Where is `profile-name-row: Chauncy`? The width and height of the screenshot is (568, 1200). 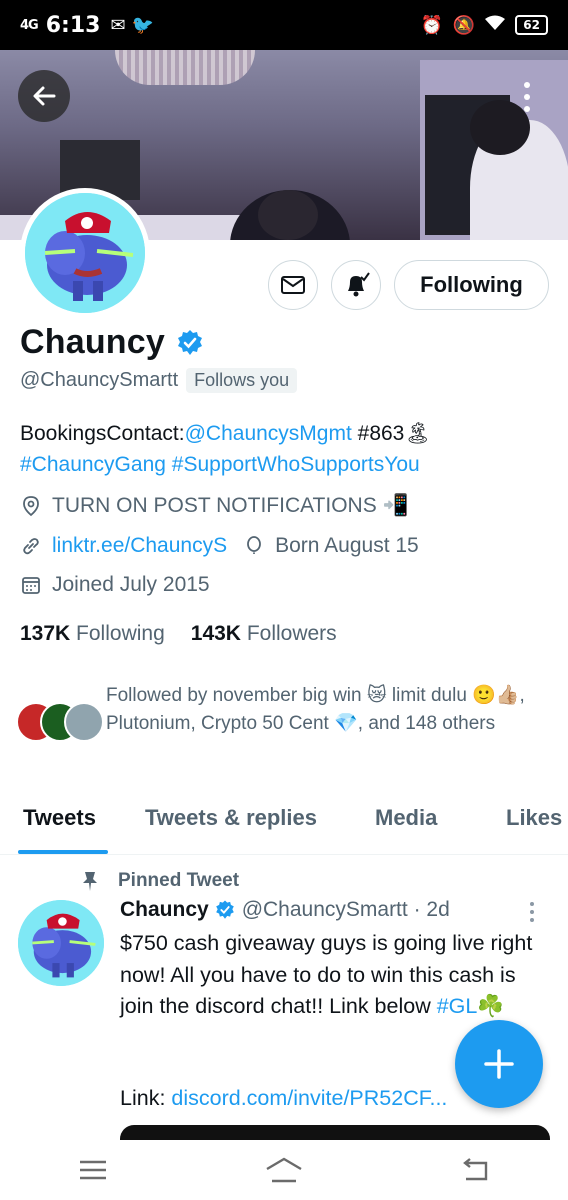
profile-name-row: Chauncy is located at coordinates (112, 342).